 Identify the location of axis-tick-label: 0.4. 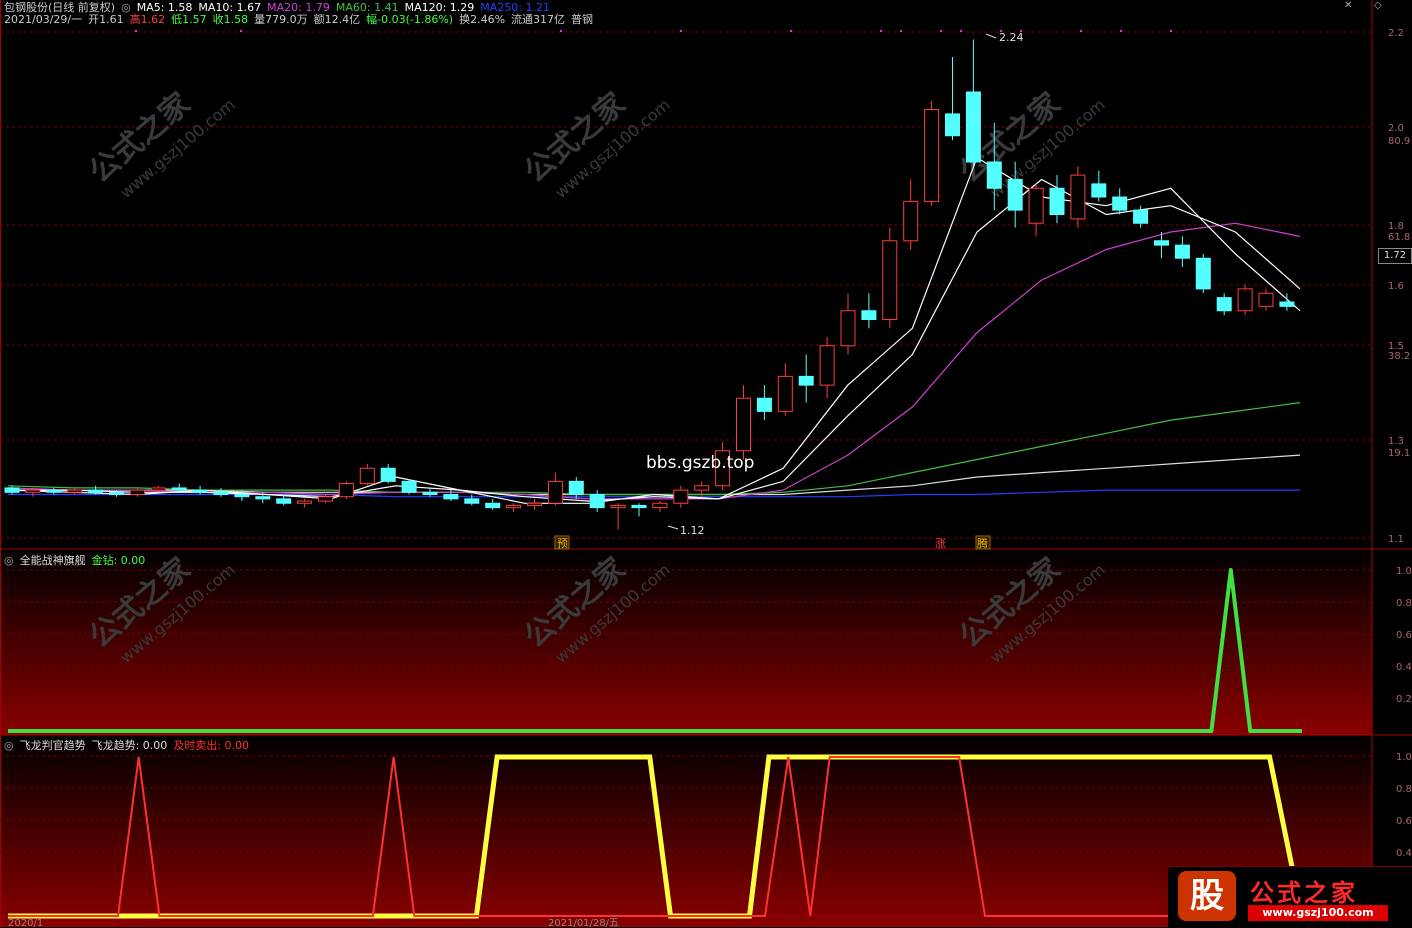
(1404, 667).